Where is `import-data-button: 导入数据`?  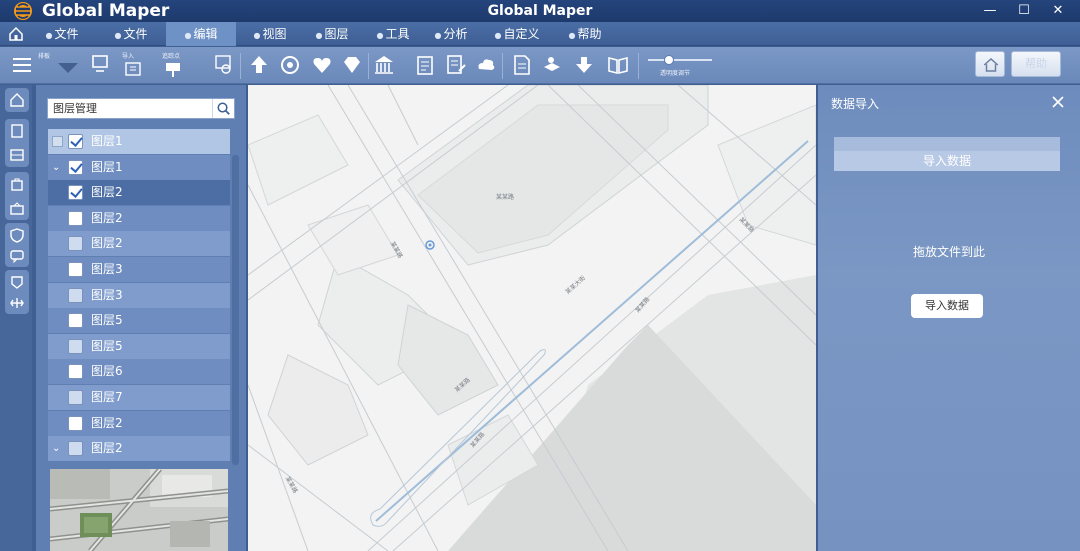
import-data-button: 导入数据 is located at coordinates (947, 306).